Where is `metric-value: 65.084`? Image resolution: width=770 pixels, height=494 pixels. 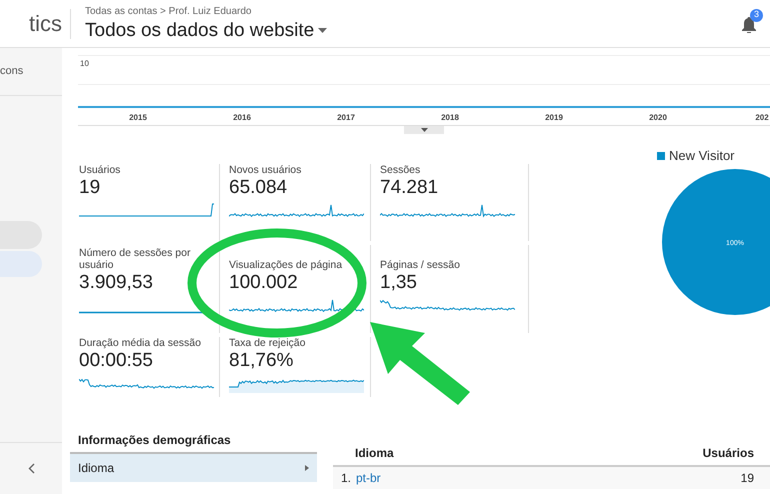 metric-value: 65.084 is located at coordinates (258, 188).